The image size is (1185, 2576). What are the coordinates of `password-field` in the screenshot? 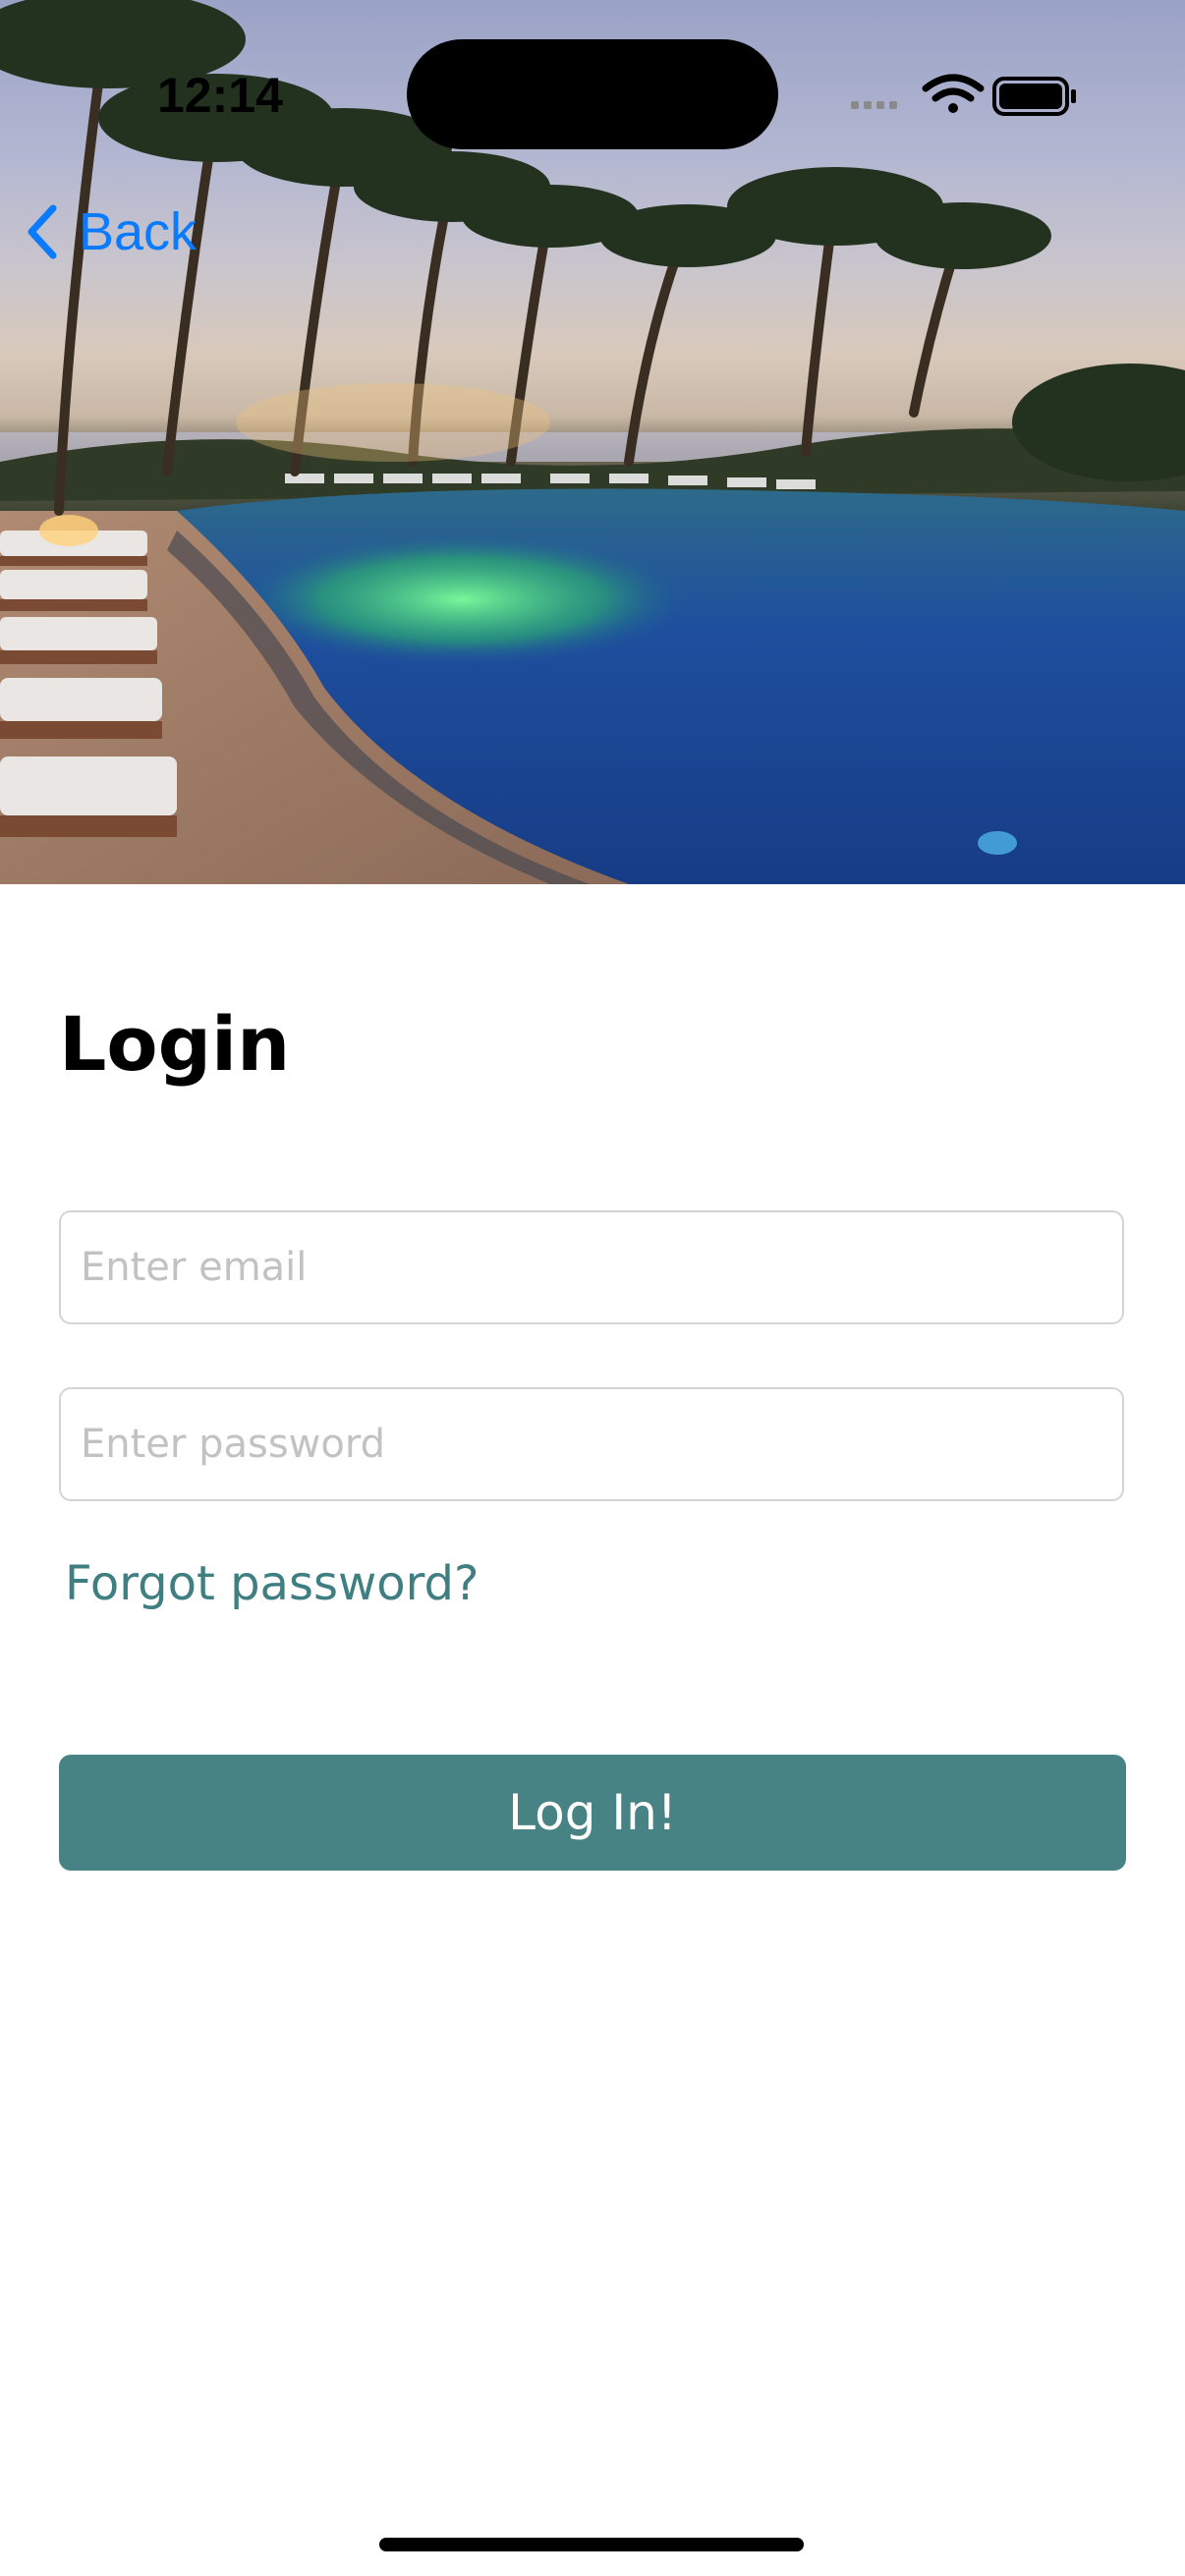 It's located at (592, 1444).